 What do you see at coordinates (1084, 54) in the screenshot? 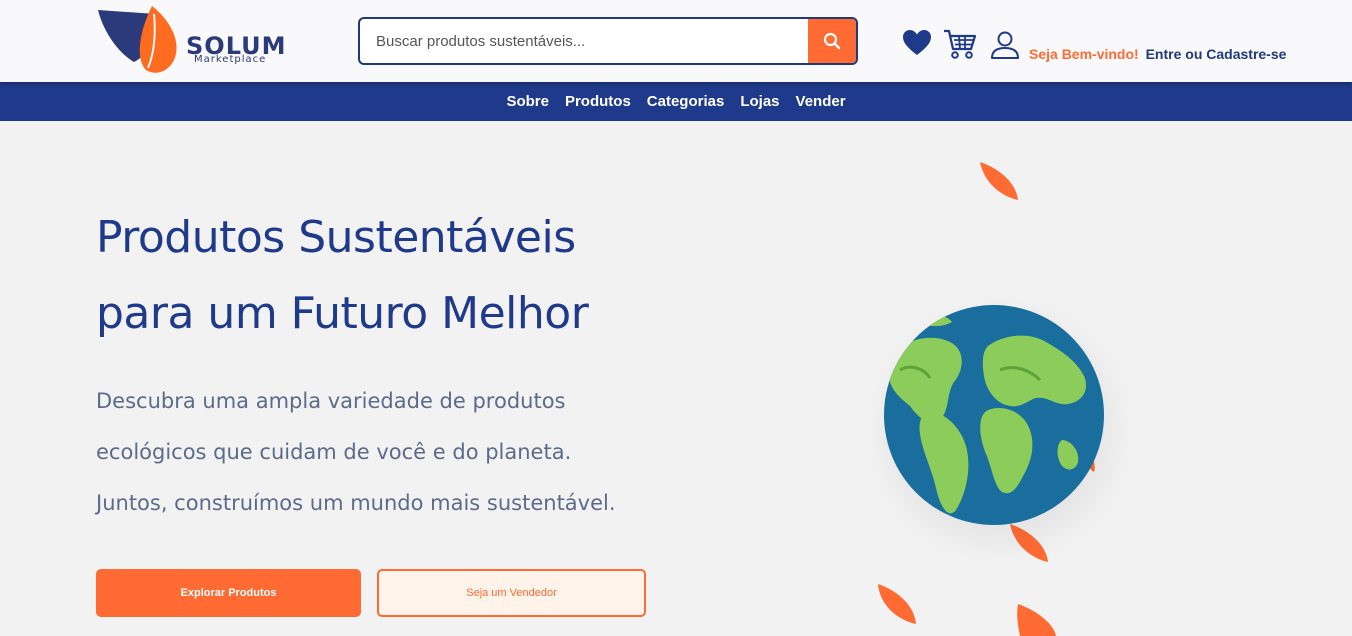
I see `welcome-text: Seja Bem-vindo!` at bounding box center [1084, 54].